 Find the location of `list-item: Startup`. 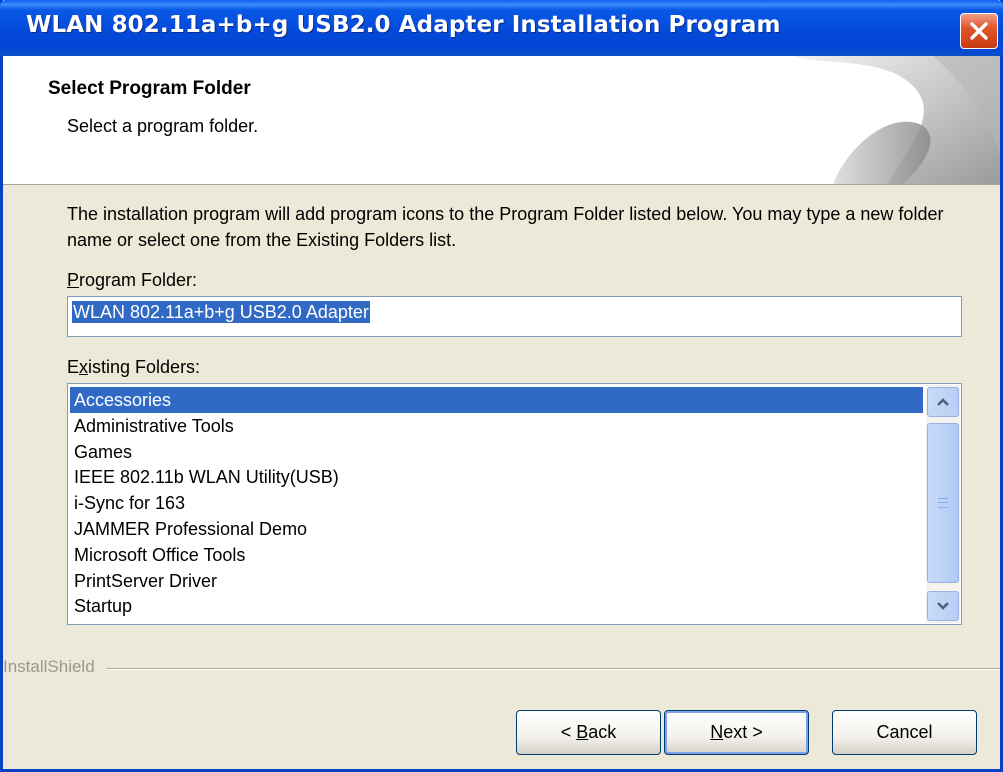

list-item: Startup is located at coordinates (496, 606).